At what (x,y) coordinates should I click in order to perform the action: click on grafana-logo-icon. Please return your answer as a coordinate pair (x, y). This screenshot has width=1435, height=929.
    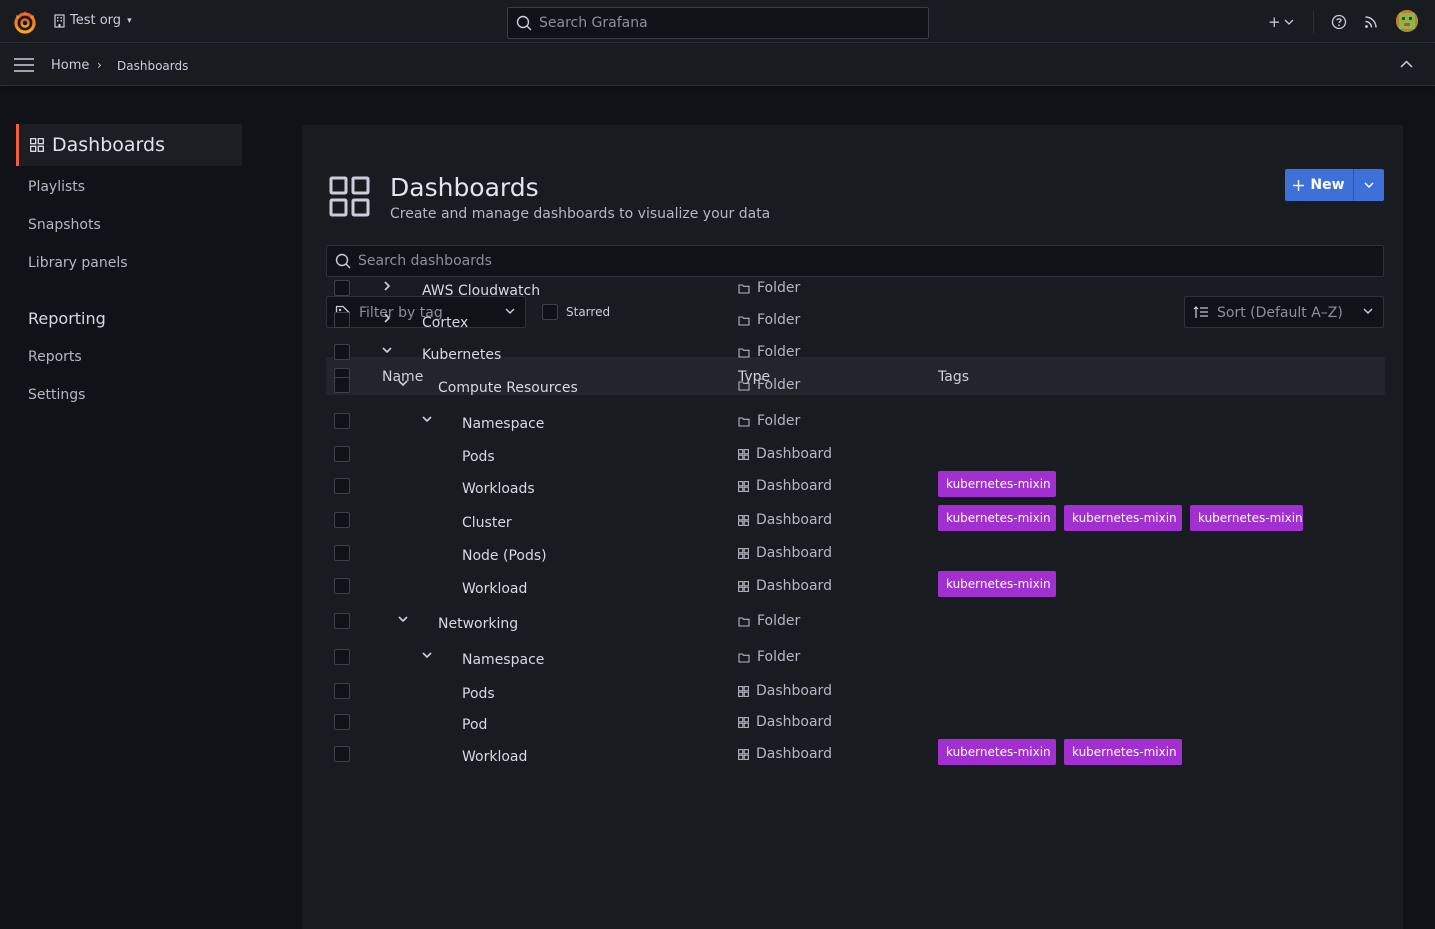
    Looking at the image, I should click on (25, 22).